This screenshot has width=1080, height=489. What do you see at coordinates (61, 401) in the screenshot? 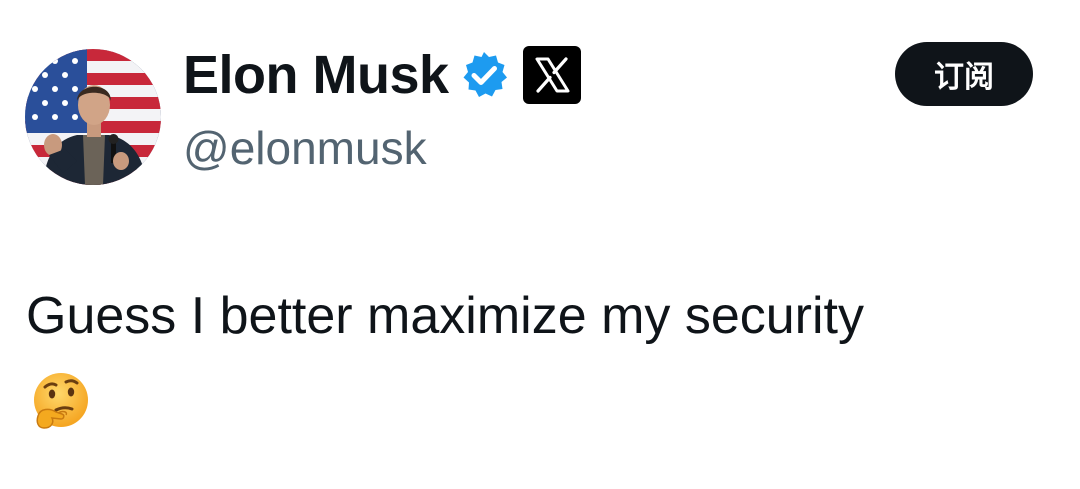
I see `thinking-face-icon` at bounding box center [61, 401].